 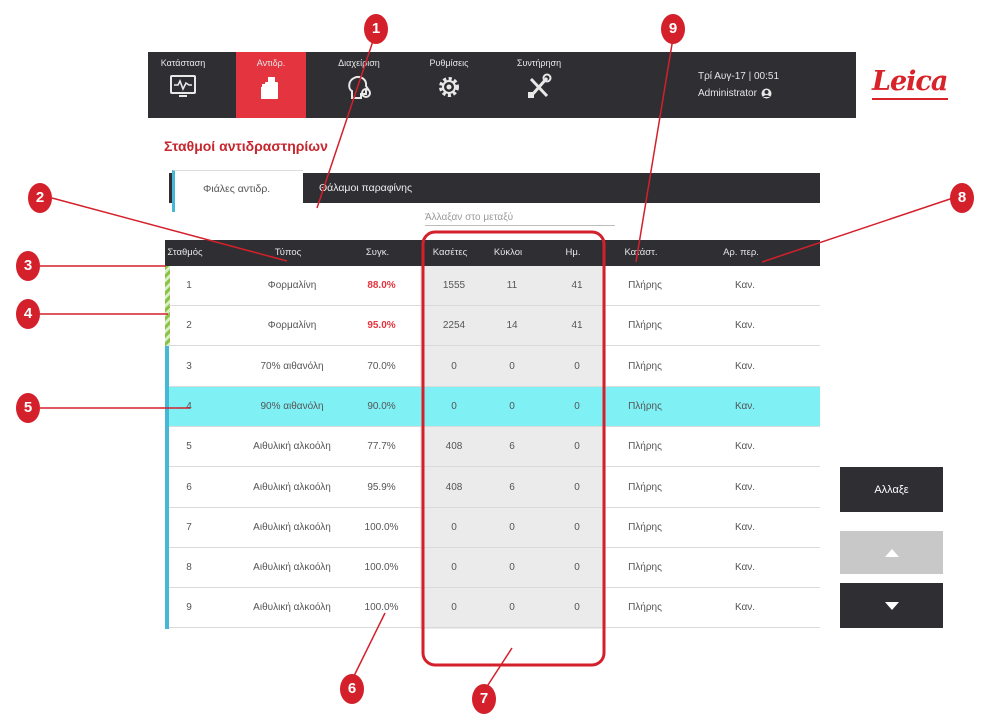 What do you see at coordinates (962, 198) in the screenshot?
I see `callout-8: 8` at bounding box center [962, 198].